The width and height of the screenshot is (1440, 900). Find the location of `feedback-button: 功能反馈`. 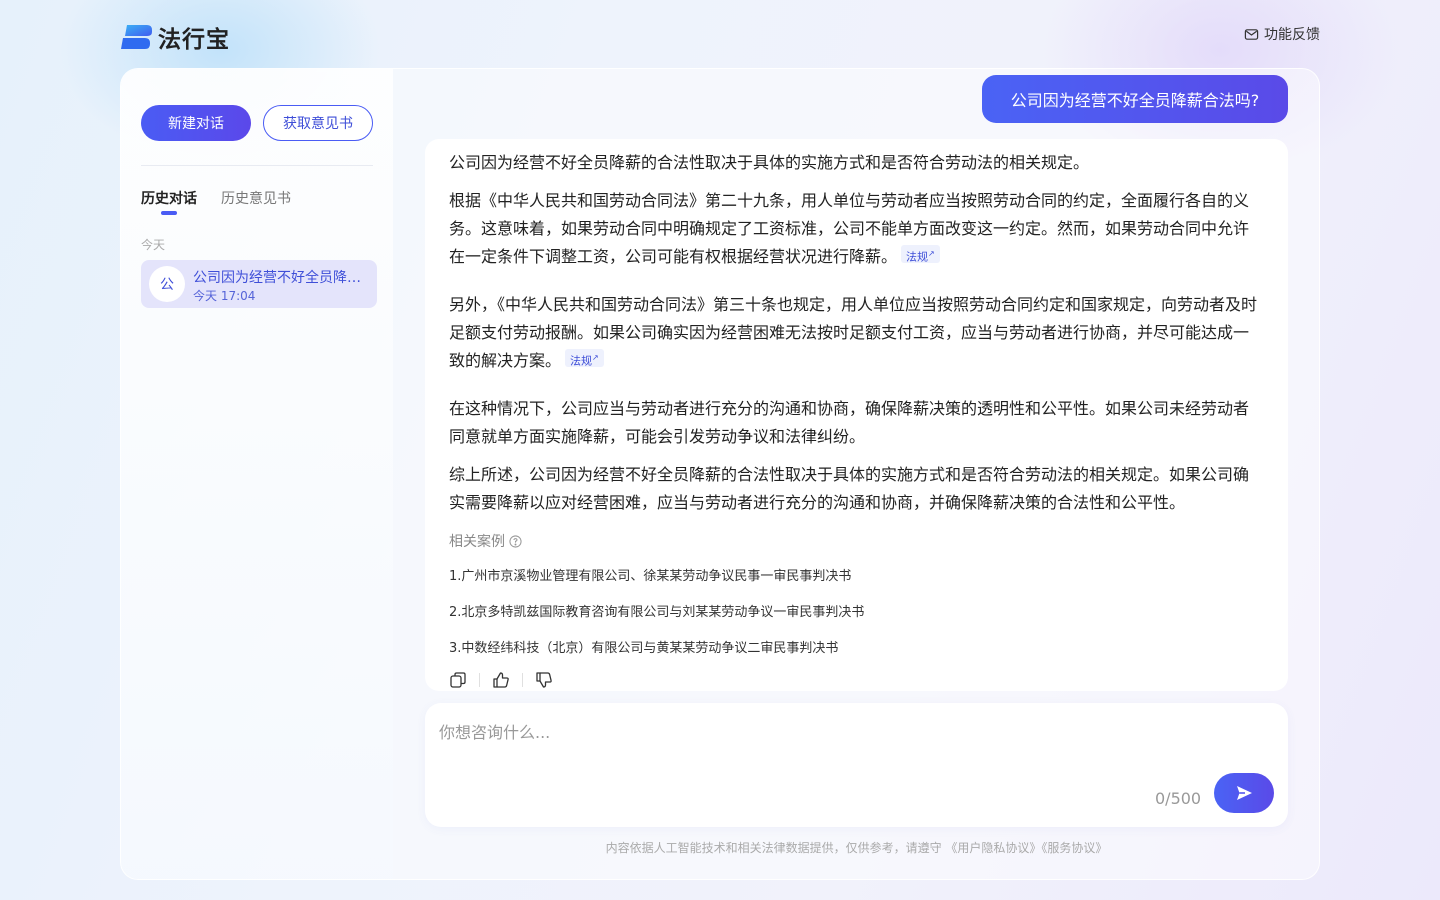

feedback-button: 功能反馈 is located at coordinates (1282, 34).